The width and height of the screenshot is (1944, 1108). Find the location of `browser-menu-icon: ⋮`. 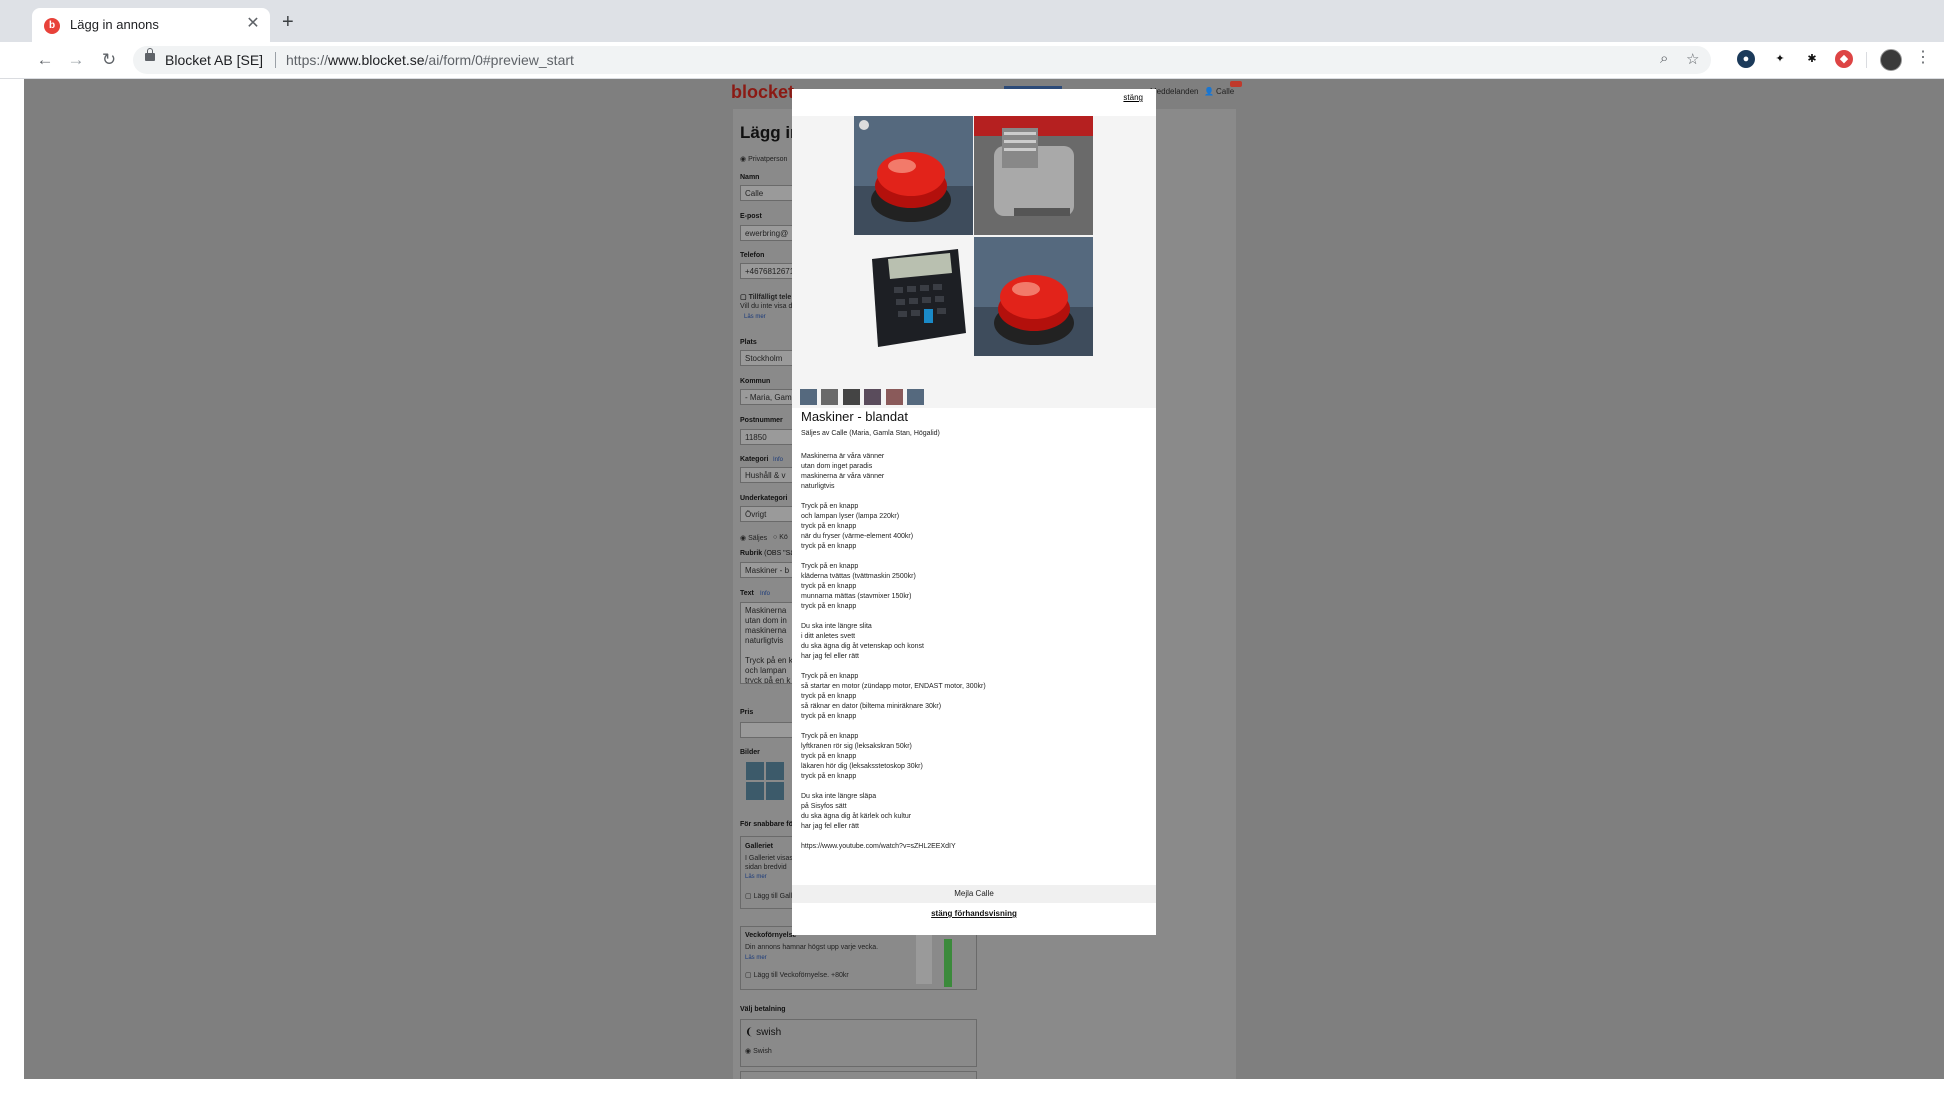

browser-menu-icon: ⋮ is located at coordinates (1923, 57).